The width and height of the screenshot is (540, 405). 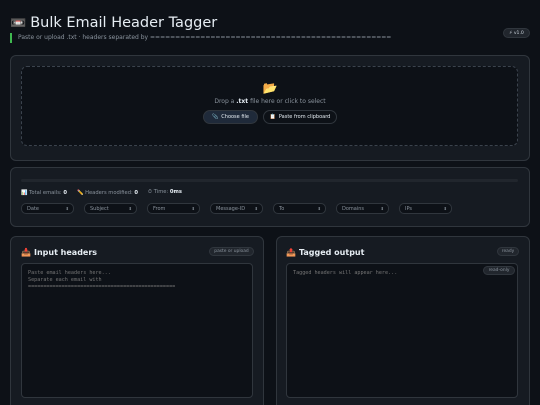 I want to click on stat-total-emails: 📊 Total emails: 0, so click(x=44, y=192).